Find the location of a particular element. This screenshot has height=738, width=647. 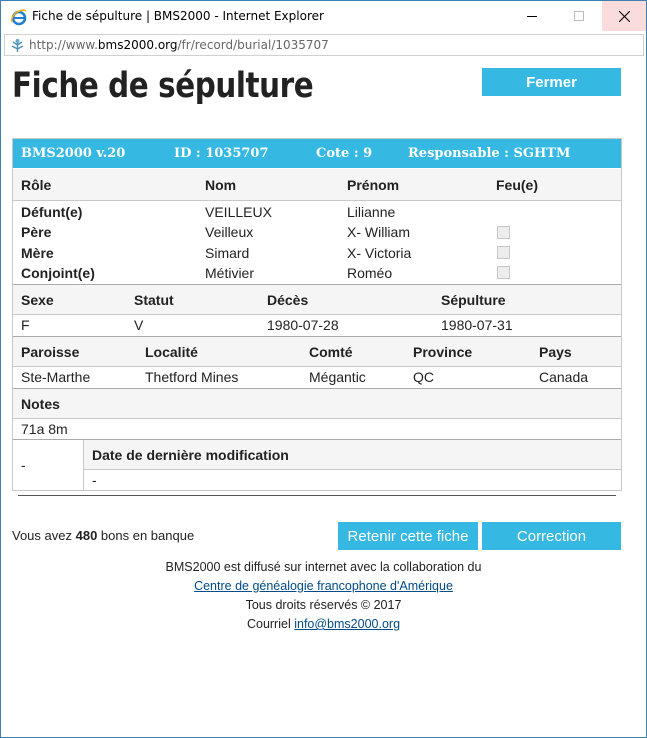

record-cote: Cote : 9 is located at coordinates (344, 153).